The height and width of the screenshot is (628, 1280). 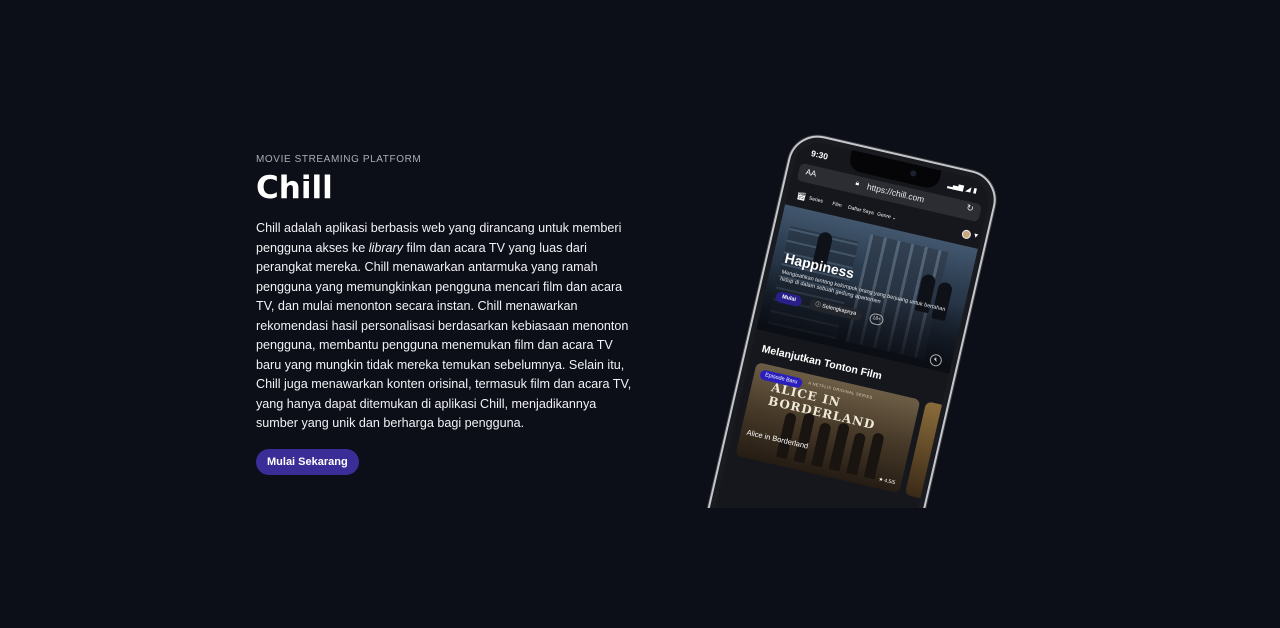 What do you see at coordinates (970, 208) in the screenshot?
I see `reload-icon: ↻` at bounding box center [970, 208].